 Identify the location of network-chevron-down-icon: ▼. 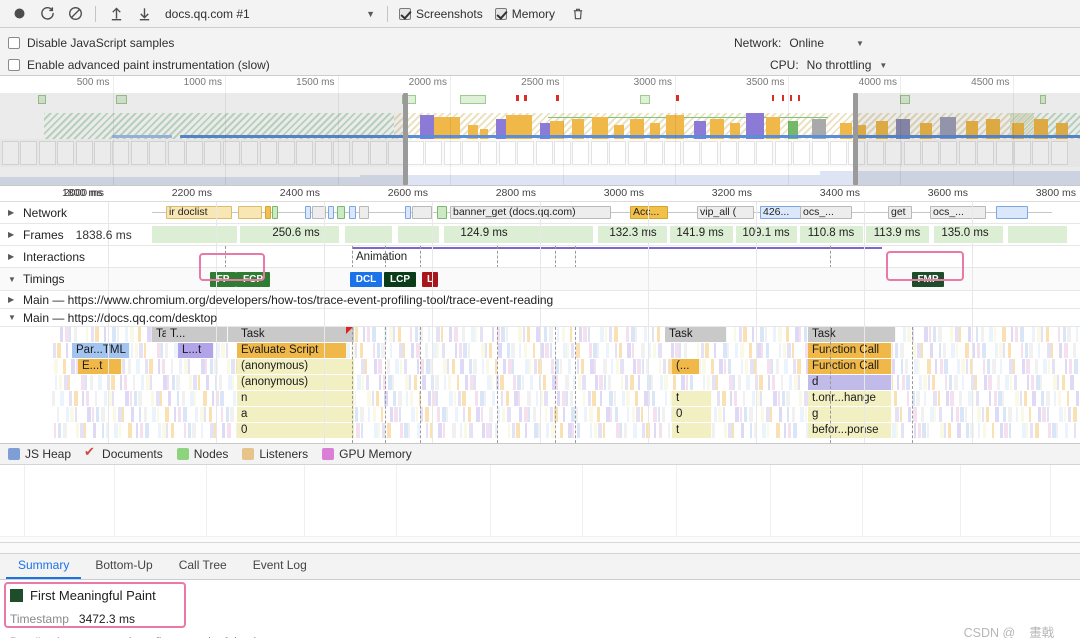
(860, 43).